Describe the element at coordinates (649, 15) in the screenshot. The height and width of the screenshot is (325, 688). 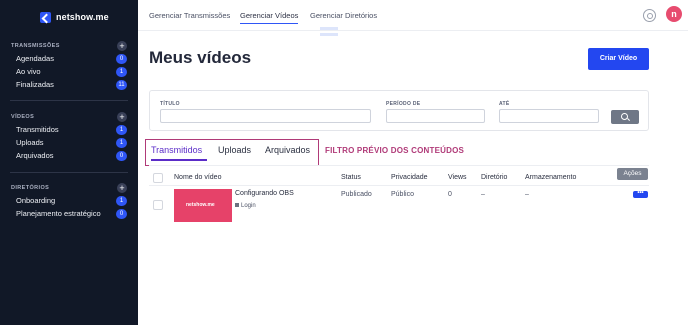
I see `gear-icon` at that location.